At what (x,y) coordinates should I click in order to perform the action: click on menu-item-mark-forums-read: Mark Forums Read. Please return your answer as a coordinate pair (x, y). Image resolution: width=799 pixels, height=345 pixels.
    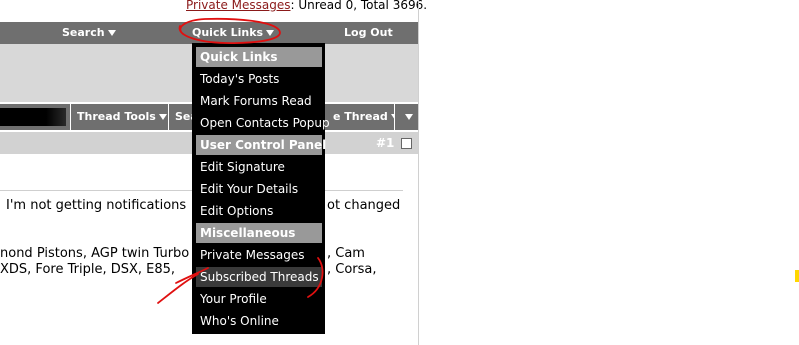
    Looking at the image, I should click on (259, 101).